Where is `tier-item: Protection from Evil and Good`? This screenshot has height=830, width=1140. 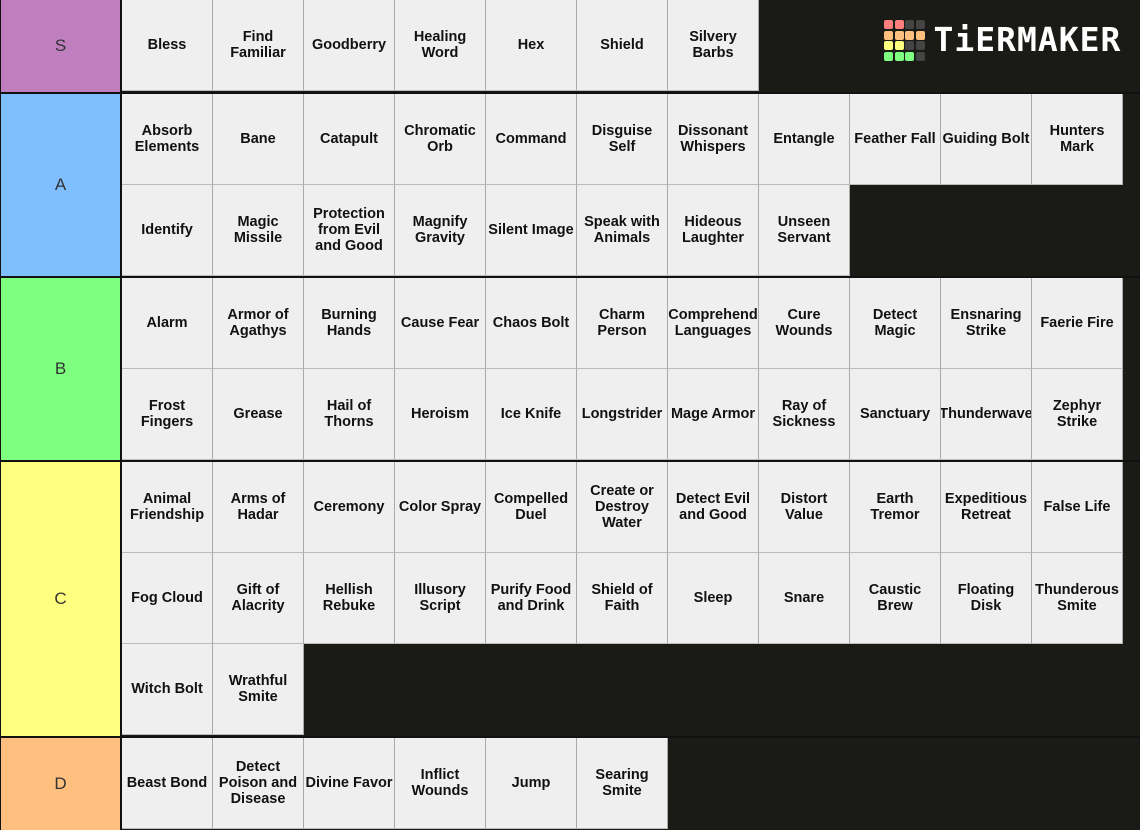
tier-item: Protection from Evil and Good is located at coordinates (349, 230).